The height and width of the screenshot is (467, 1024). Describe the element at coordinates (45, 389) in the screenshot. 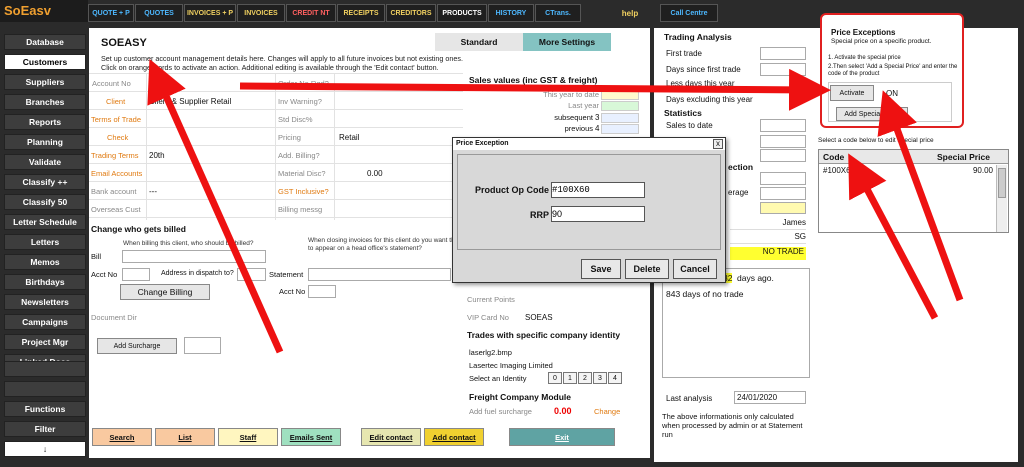

I see `sidebar-spacer` at that location.